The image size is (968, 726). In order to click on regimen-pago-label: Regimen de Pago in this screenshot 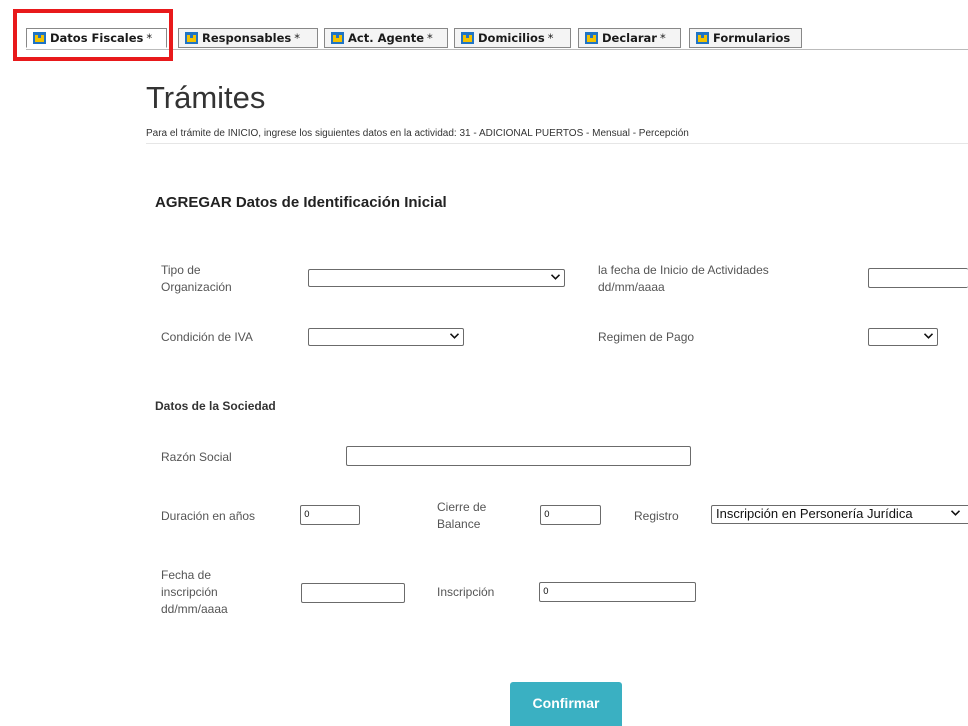, I will do `click(646, 337)`.